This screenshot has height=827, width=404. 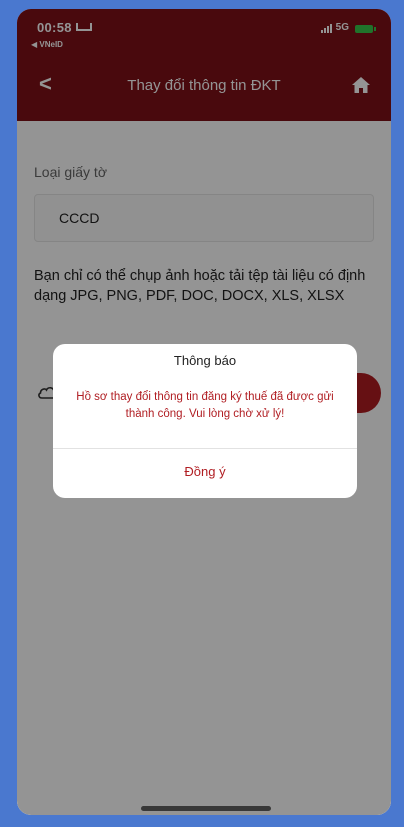 What do you see at coordinates (205, 360) in the screenshot?
I see `dialog-title: Thông báo` at bounding box center [205, 360].